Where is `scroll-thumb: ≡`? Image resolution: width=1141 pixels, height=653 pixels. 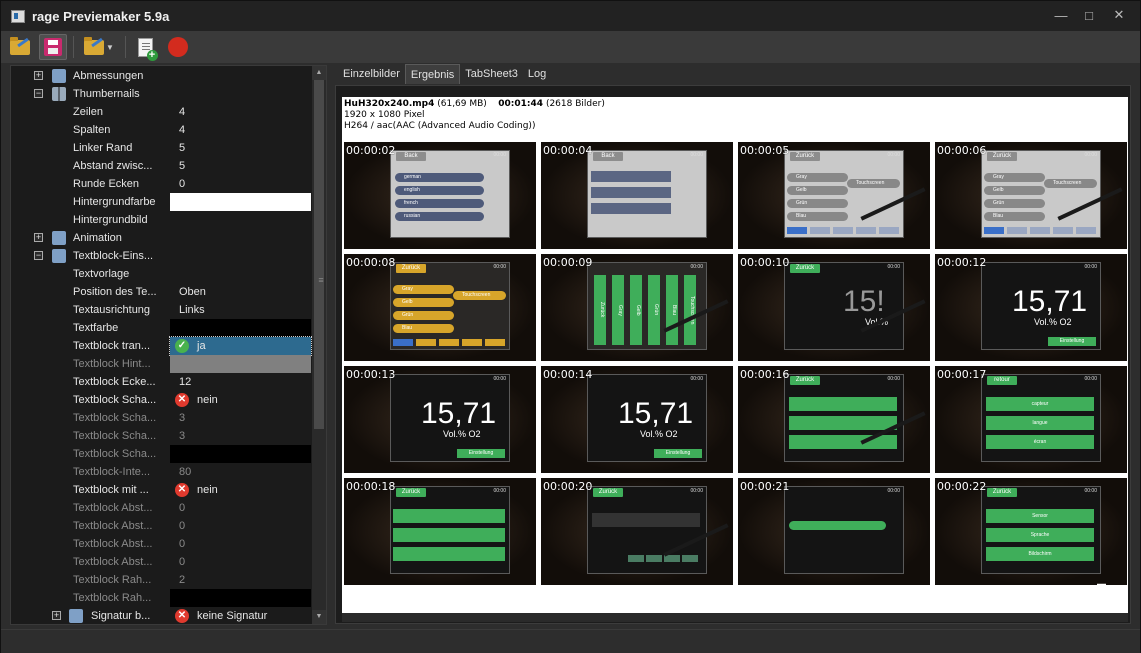 scroll-thumb: ≡ is located at coordinates (319, 254).